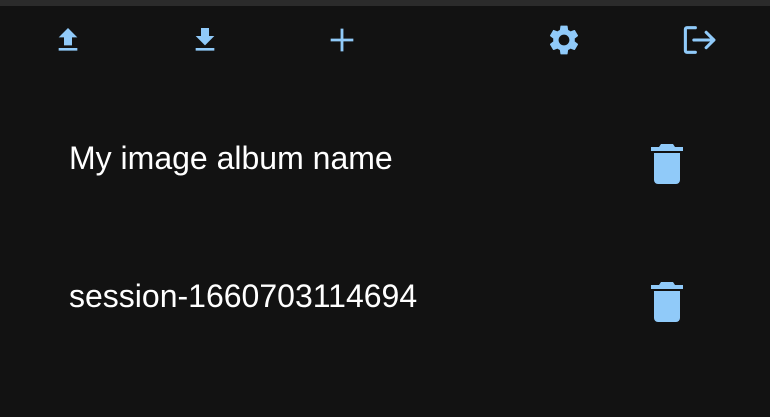  I want to click on plus-icon, so click(342, 40).